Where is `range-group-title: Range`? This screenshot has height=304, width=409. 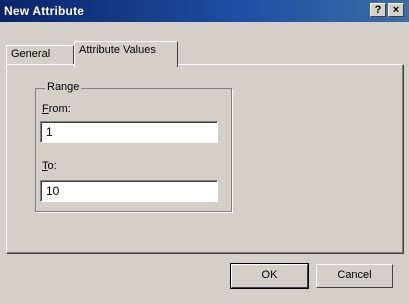
range-group-title: Range is located at coordinates (63, 87).